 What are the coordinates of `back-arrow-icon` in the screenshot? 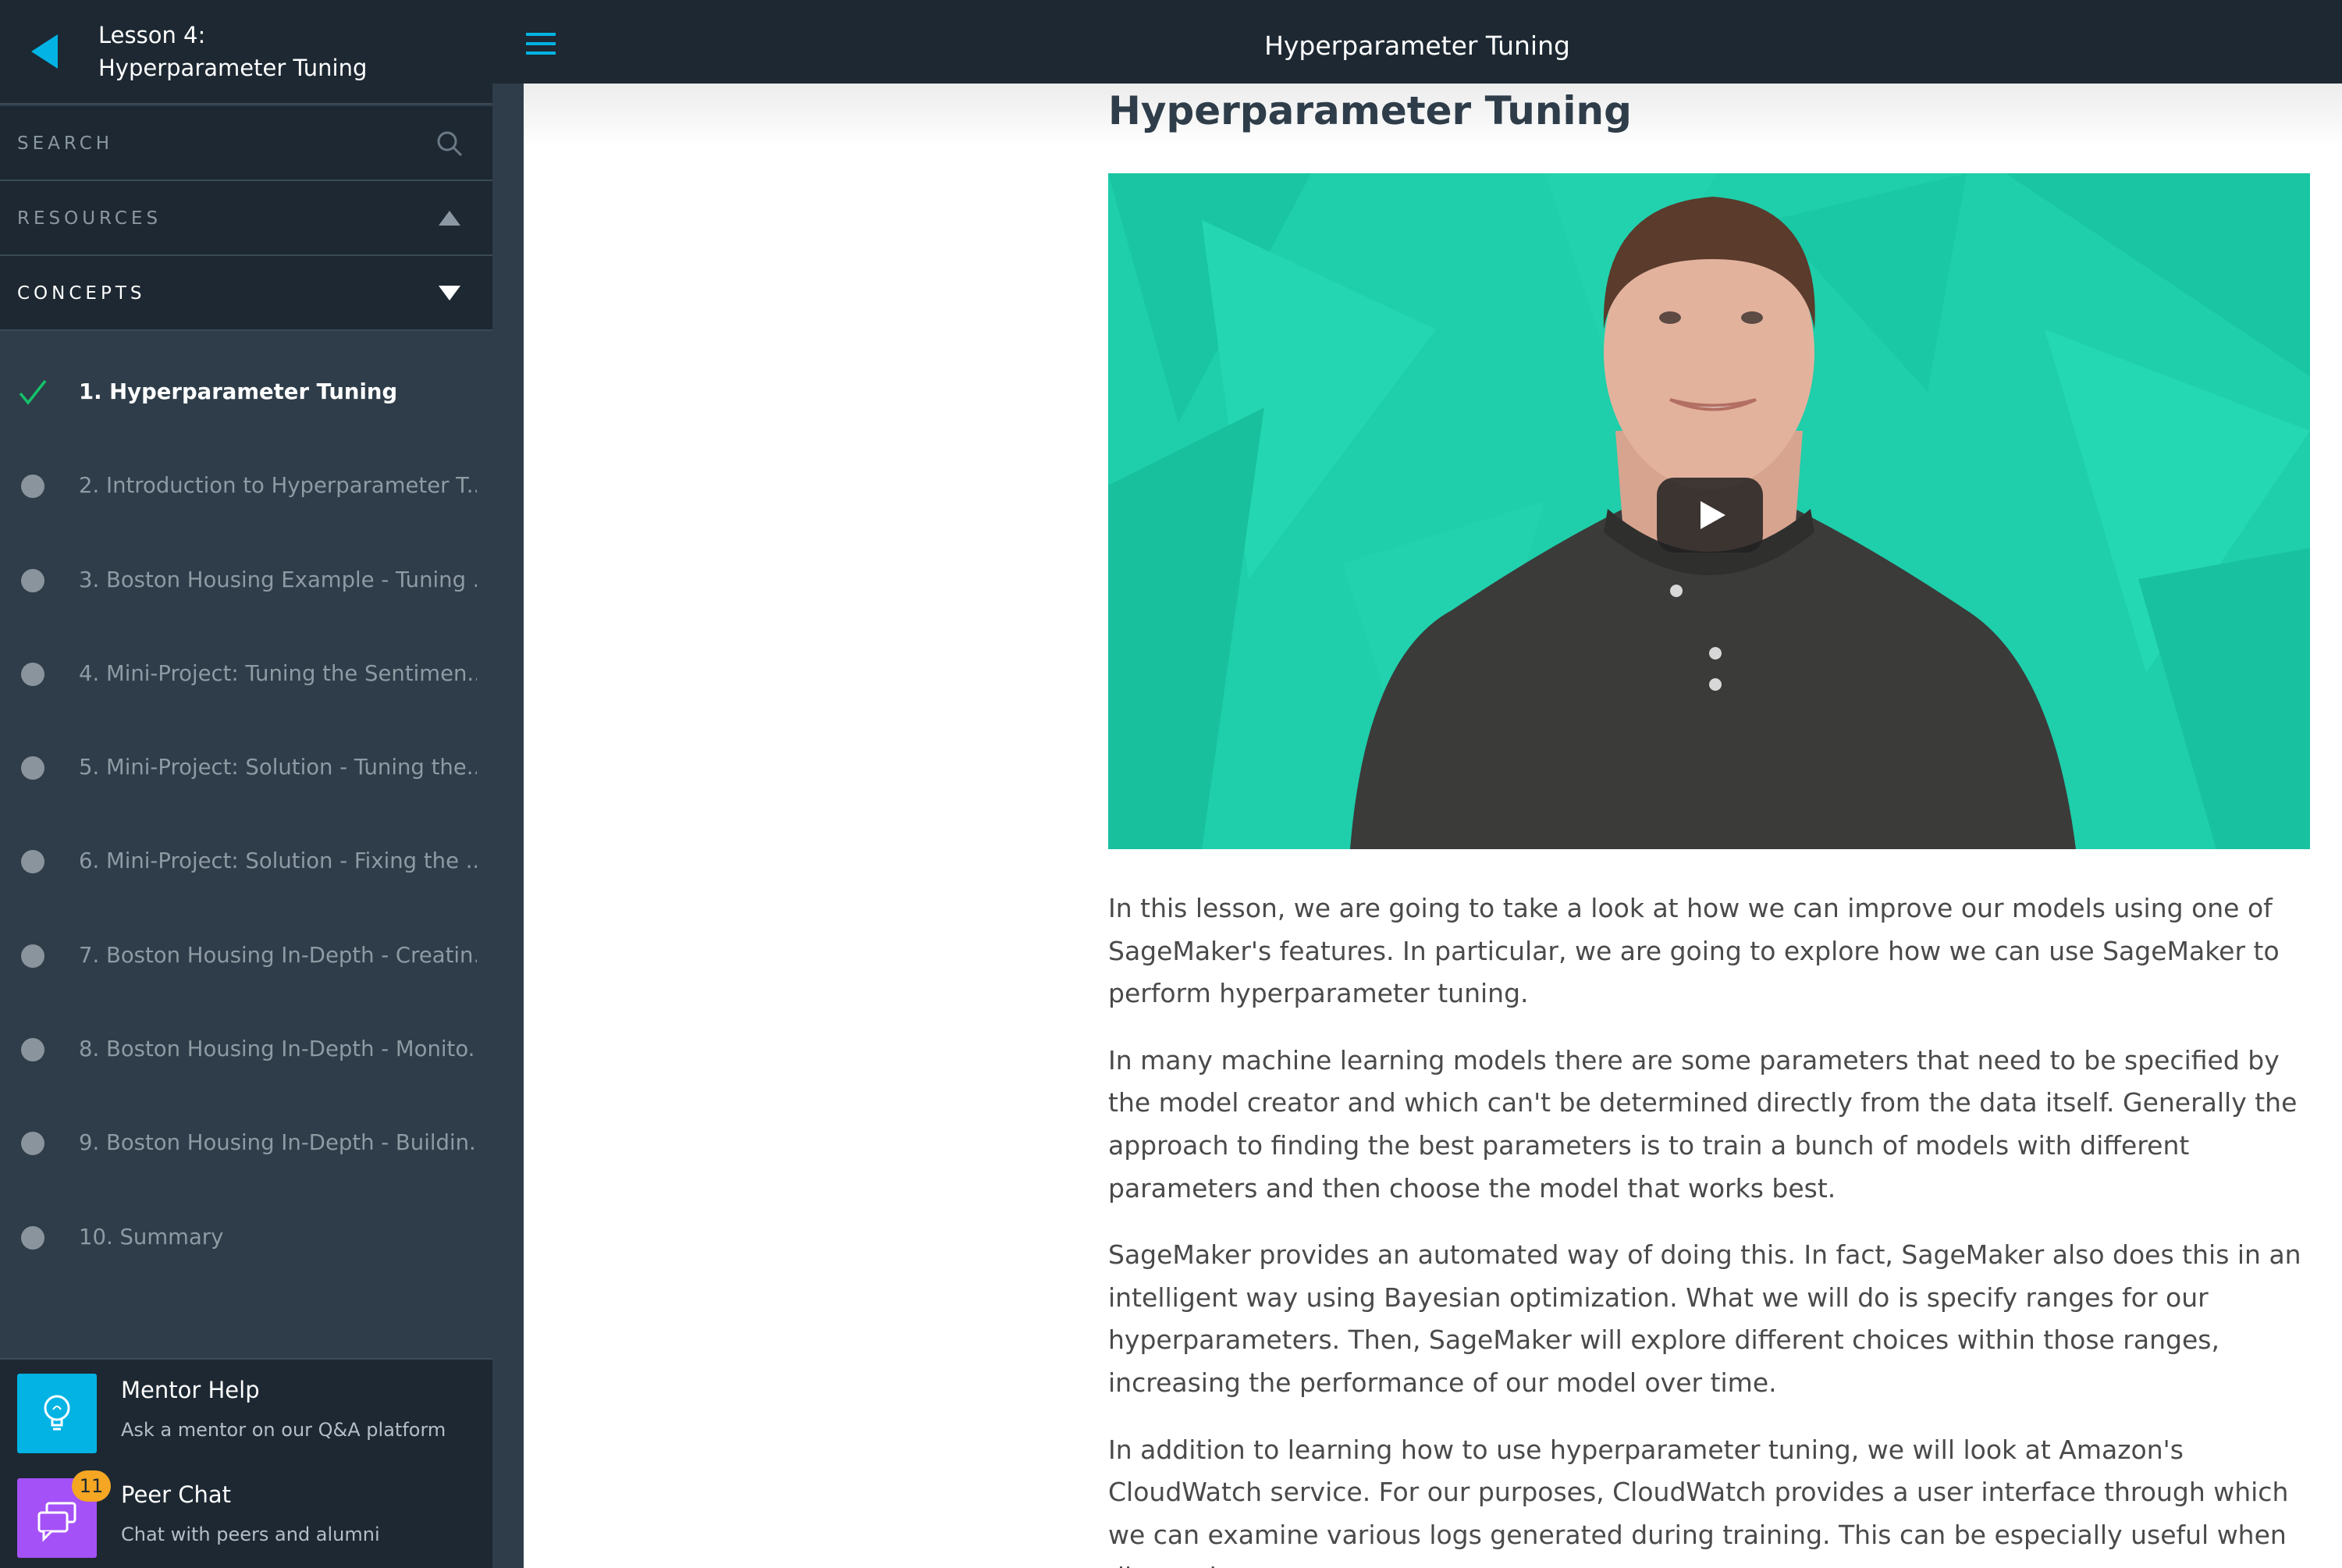 It's located at (45, 51).